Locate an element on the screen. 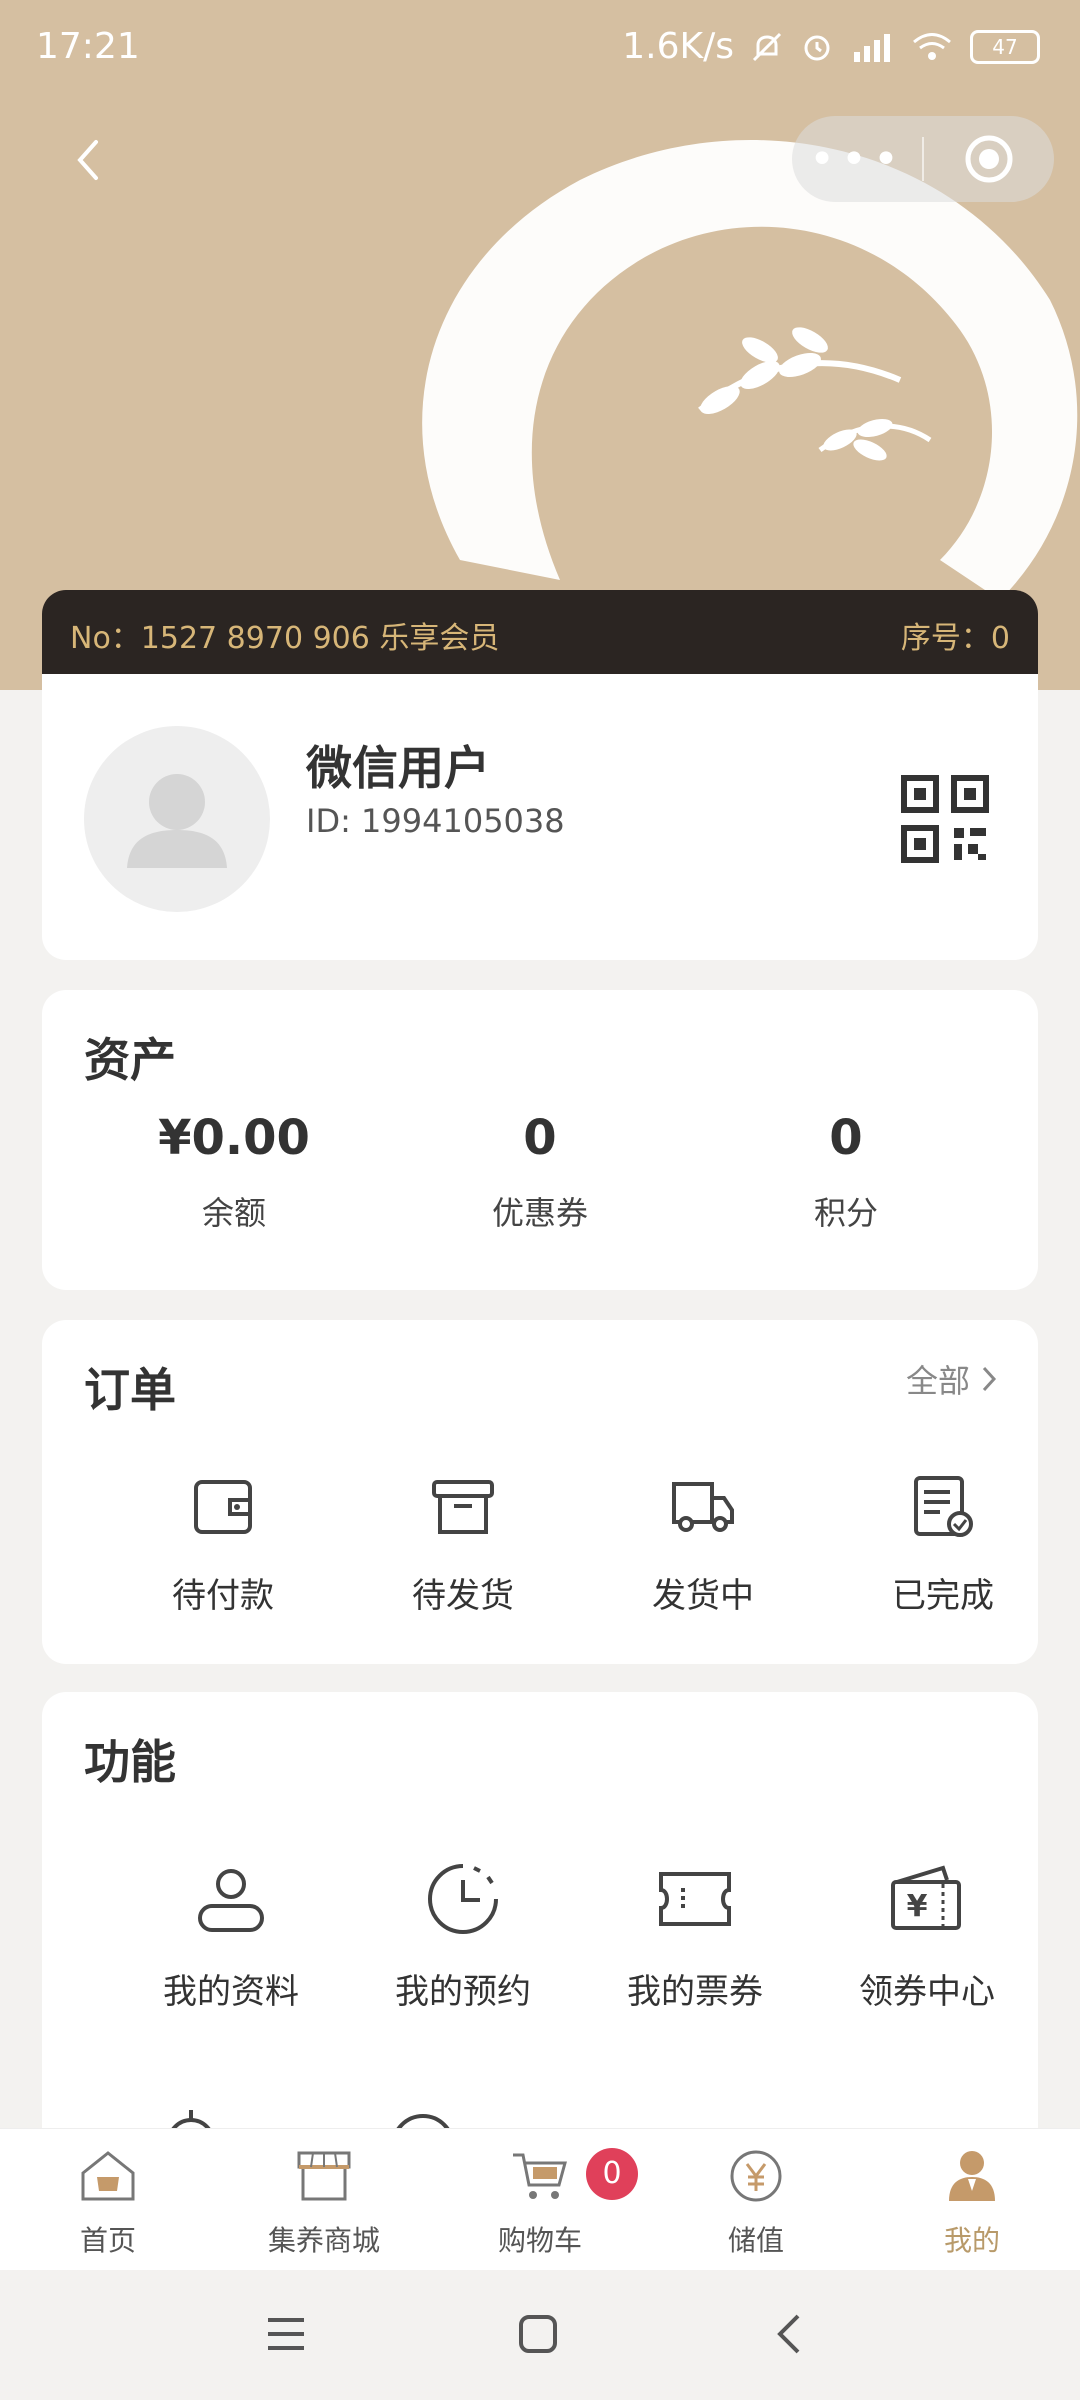 Image resolution: width=1080 pixels, height=2400 pixels. asset-value: ¥0.00 is located at coordinates (234, 1138).